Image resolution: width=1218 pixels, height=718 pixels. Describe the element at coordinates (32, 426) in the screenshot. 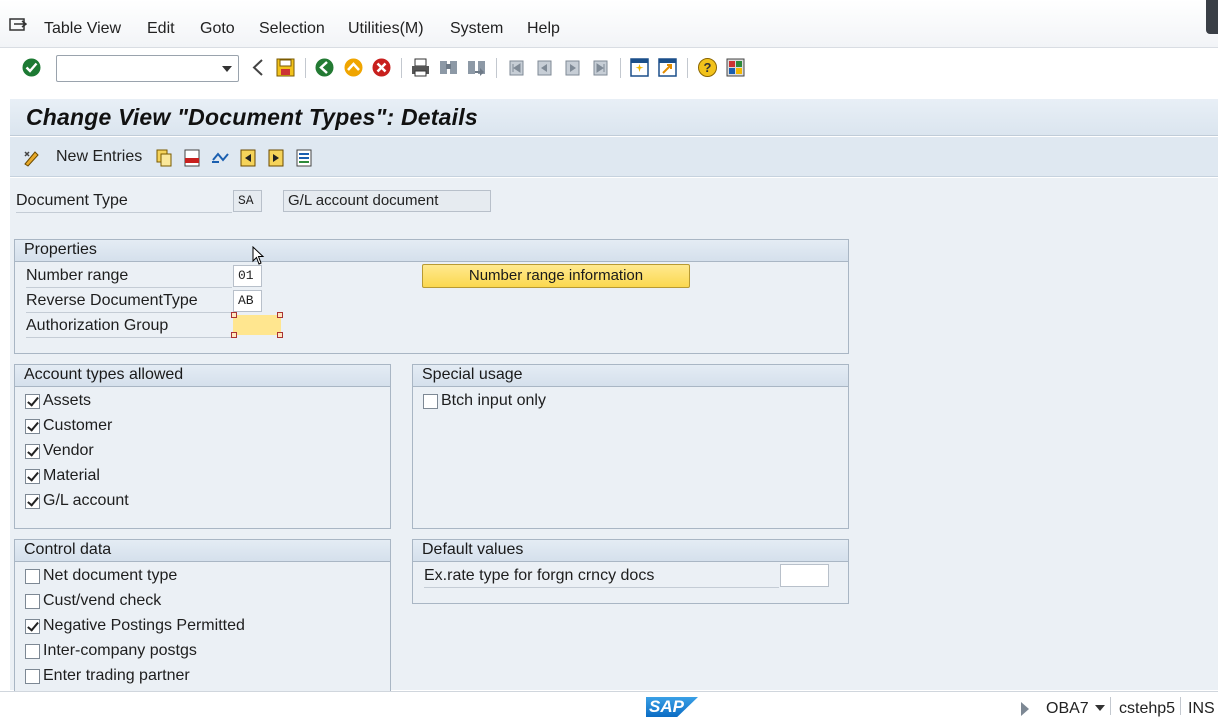

I see `customer-checkbox` at that location.